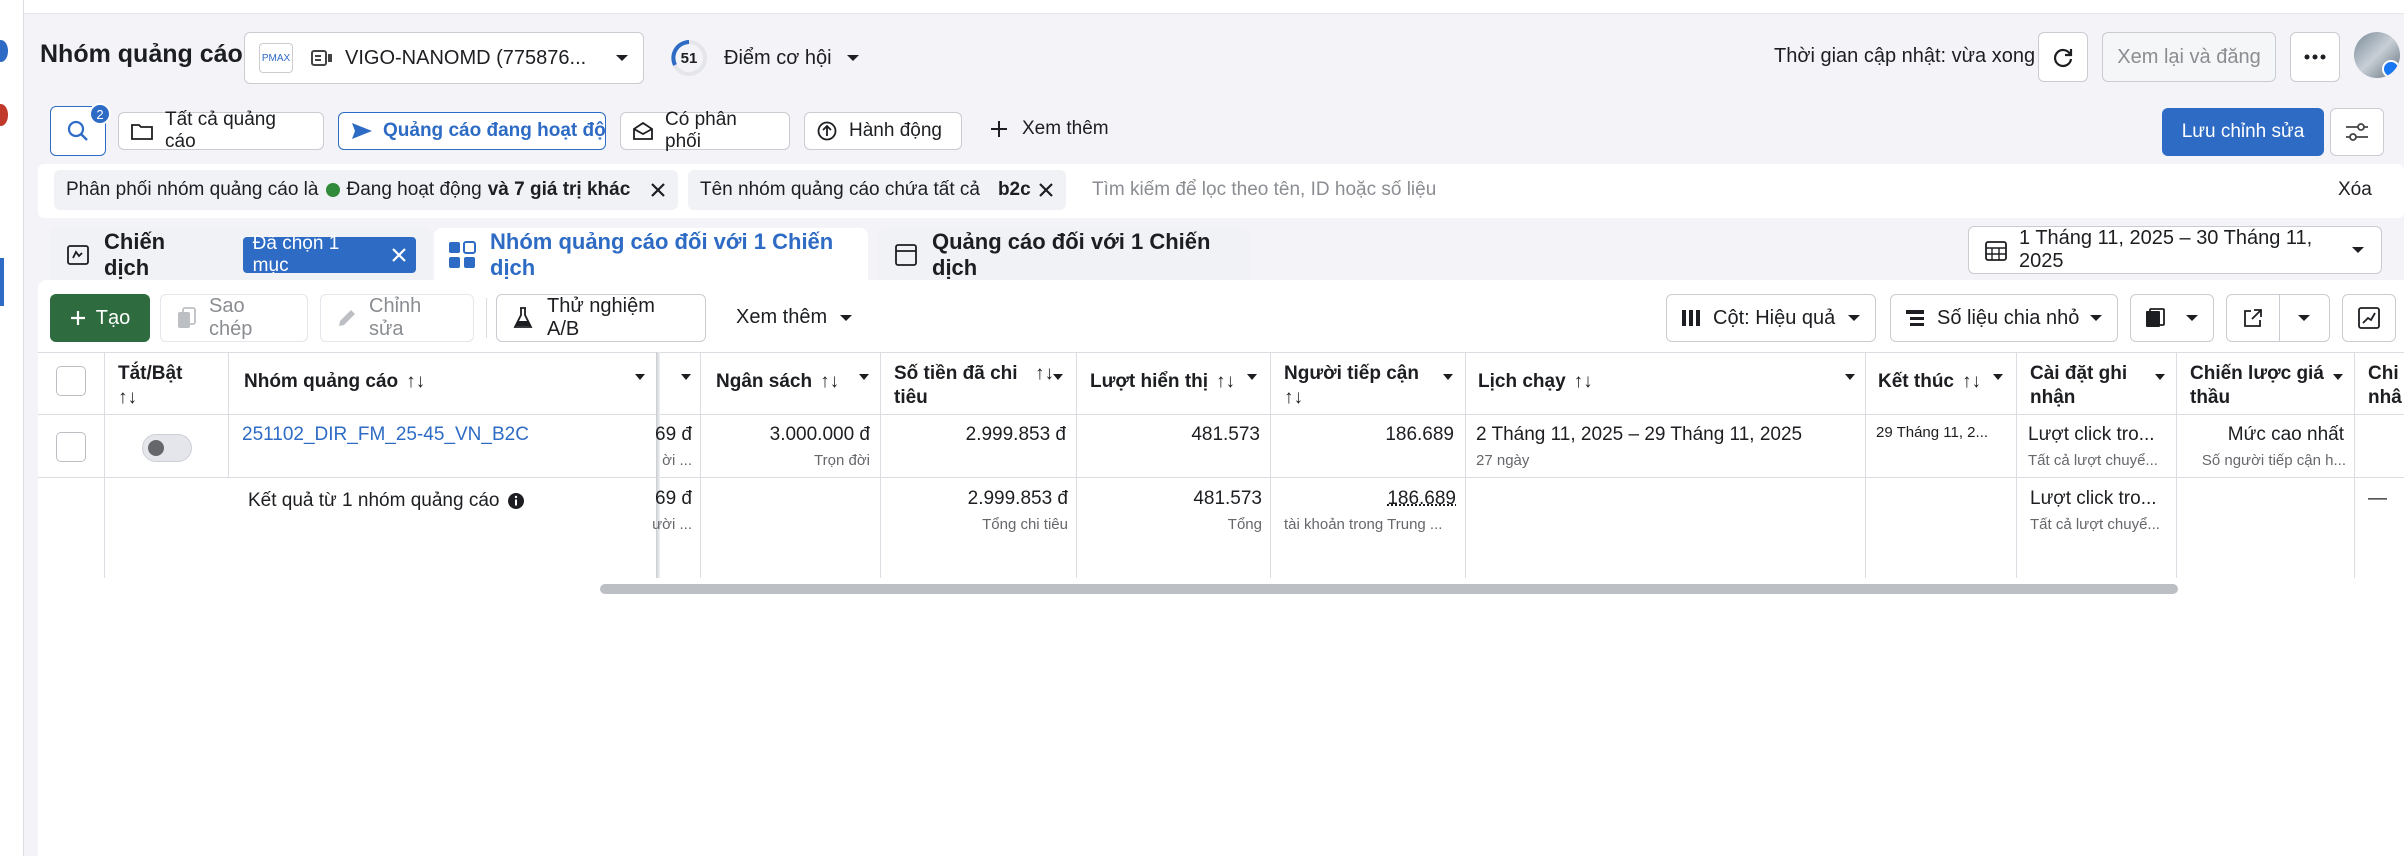  I want to click on export-icon, so click(2253, 318).